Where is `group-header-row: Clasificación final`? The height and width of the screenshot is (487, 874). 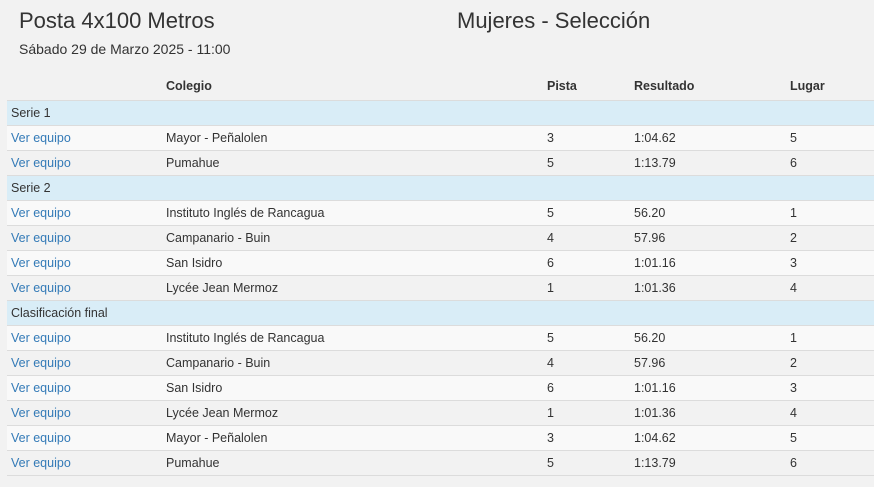
group-header-row: Clasificación final is located at coordinates (440, 312).